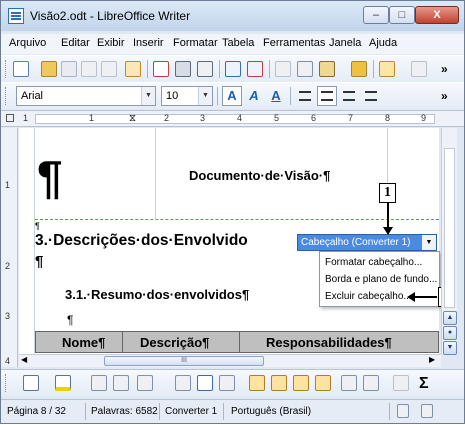 Image resolution: width=465 pixels, height=425 pixels. What do you see at coordinates (305, 69) in the screenshot?
I see `copy-icon` at bounding box center [305, 69].